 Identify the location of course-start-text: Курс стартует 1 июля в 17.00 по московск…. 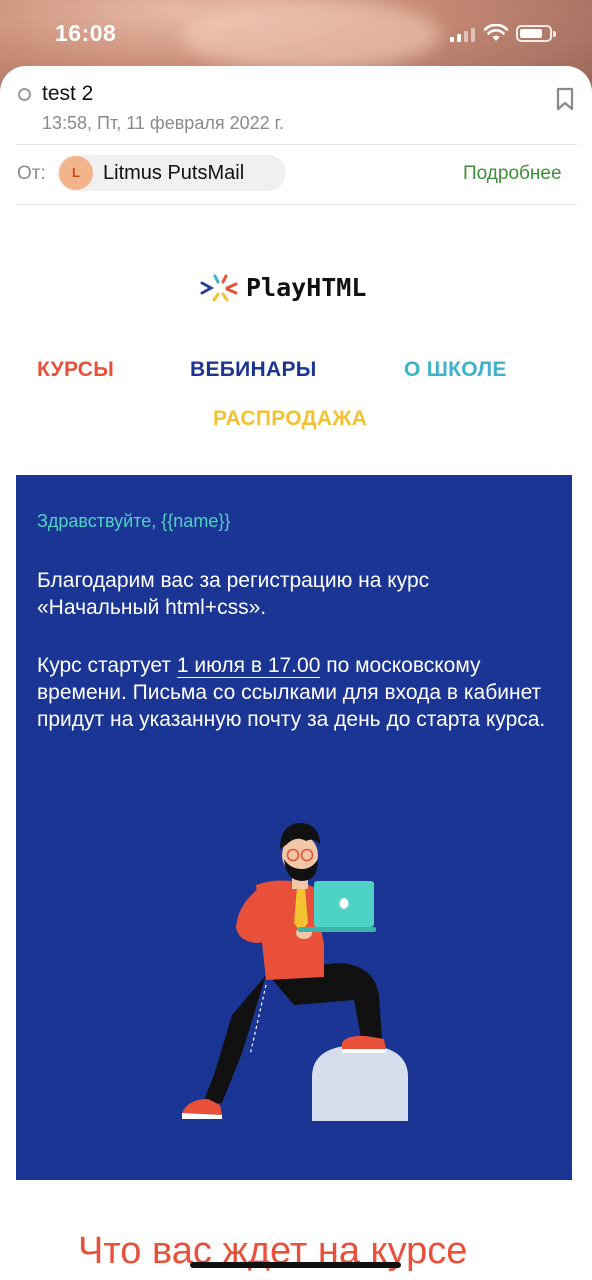
(297, 692).